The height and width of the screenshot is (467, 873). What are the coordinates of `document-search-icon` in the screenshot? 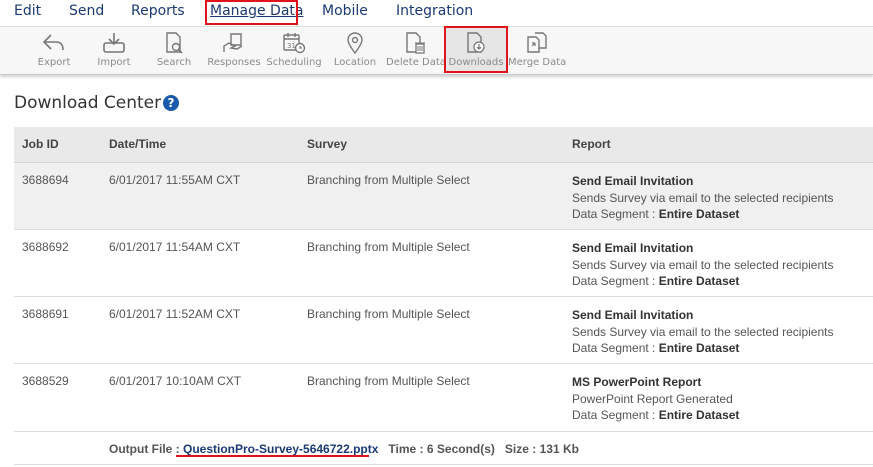 It's located at (174, 43).